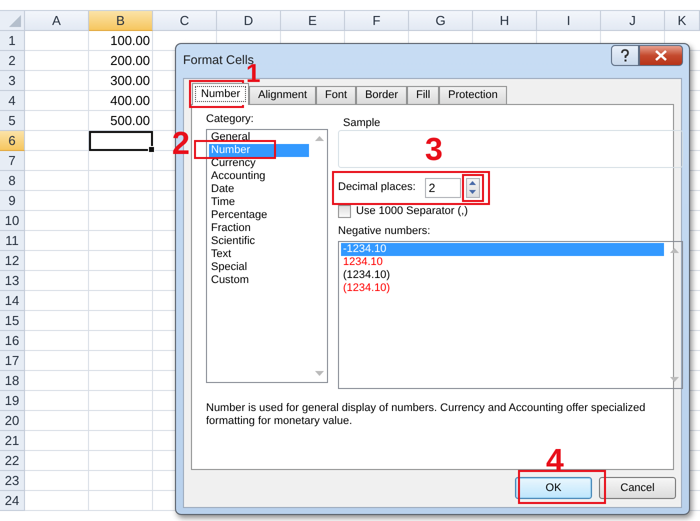 This screenshot has height=521, width=700. Describe the element at coordinates (121, 21) in the screenshot. I see `column-header: B` at that location.